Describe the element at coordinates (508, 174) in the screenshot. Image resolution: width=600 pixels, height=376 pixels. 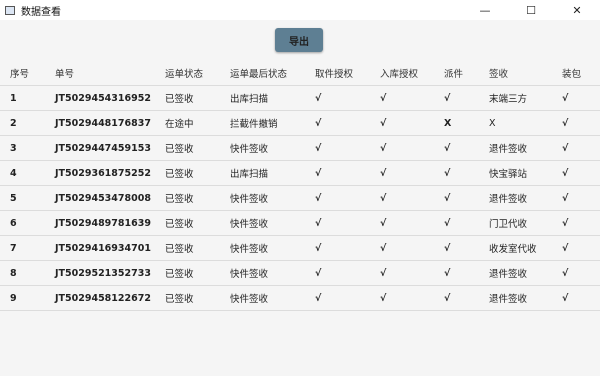
I see `cell-signed: 快宝驿站` at that location.